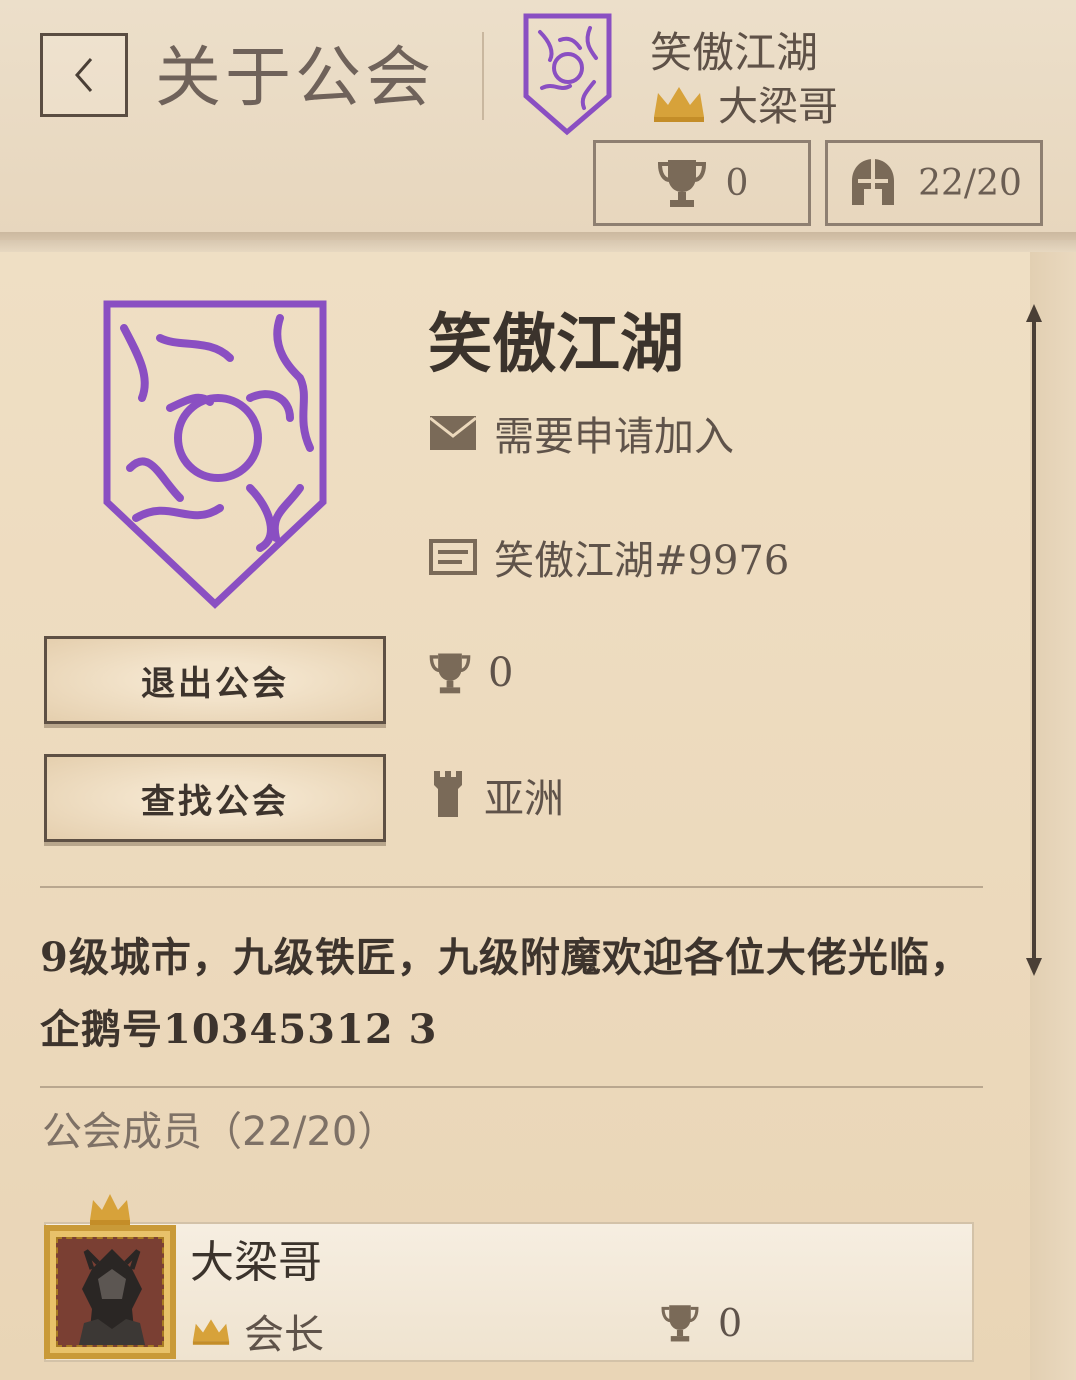  Describe the element at coordinates (730, 1323) in the screenshot. I see `member-trophy-count: 0` at that location.